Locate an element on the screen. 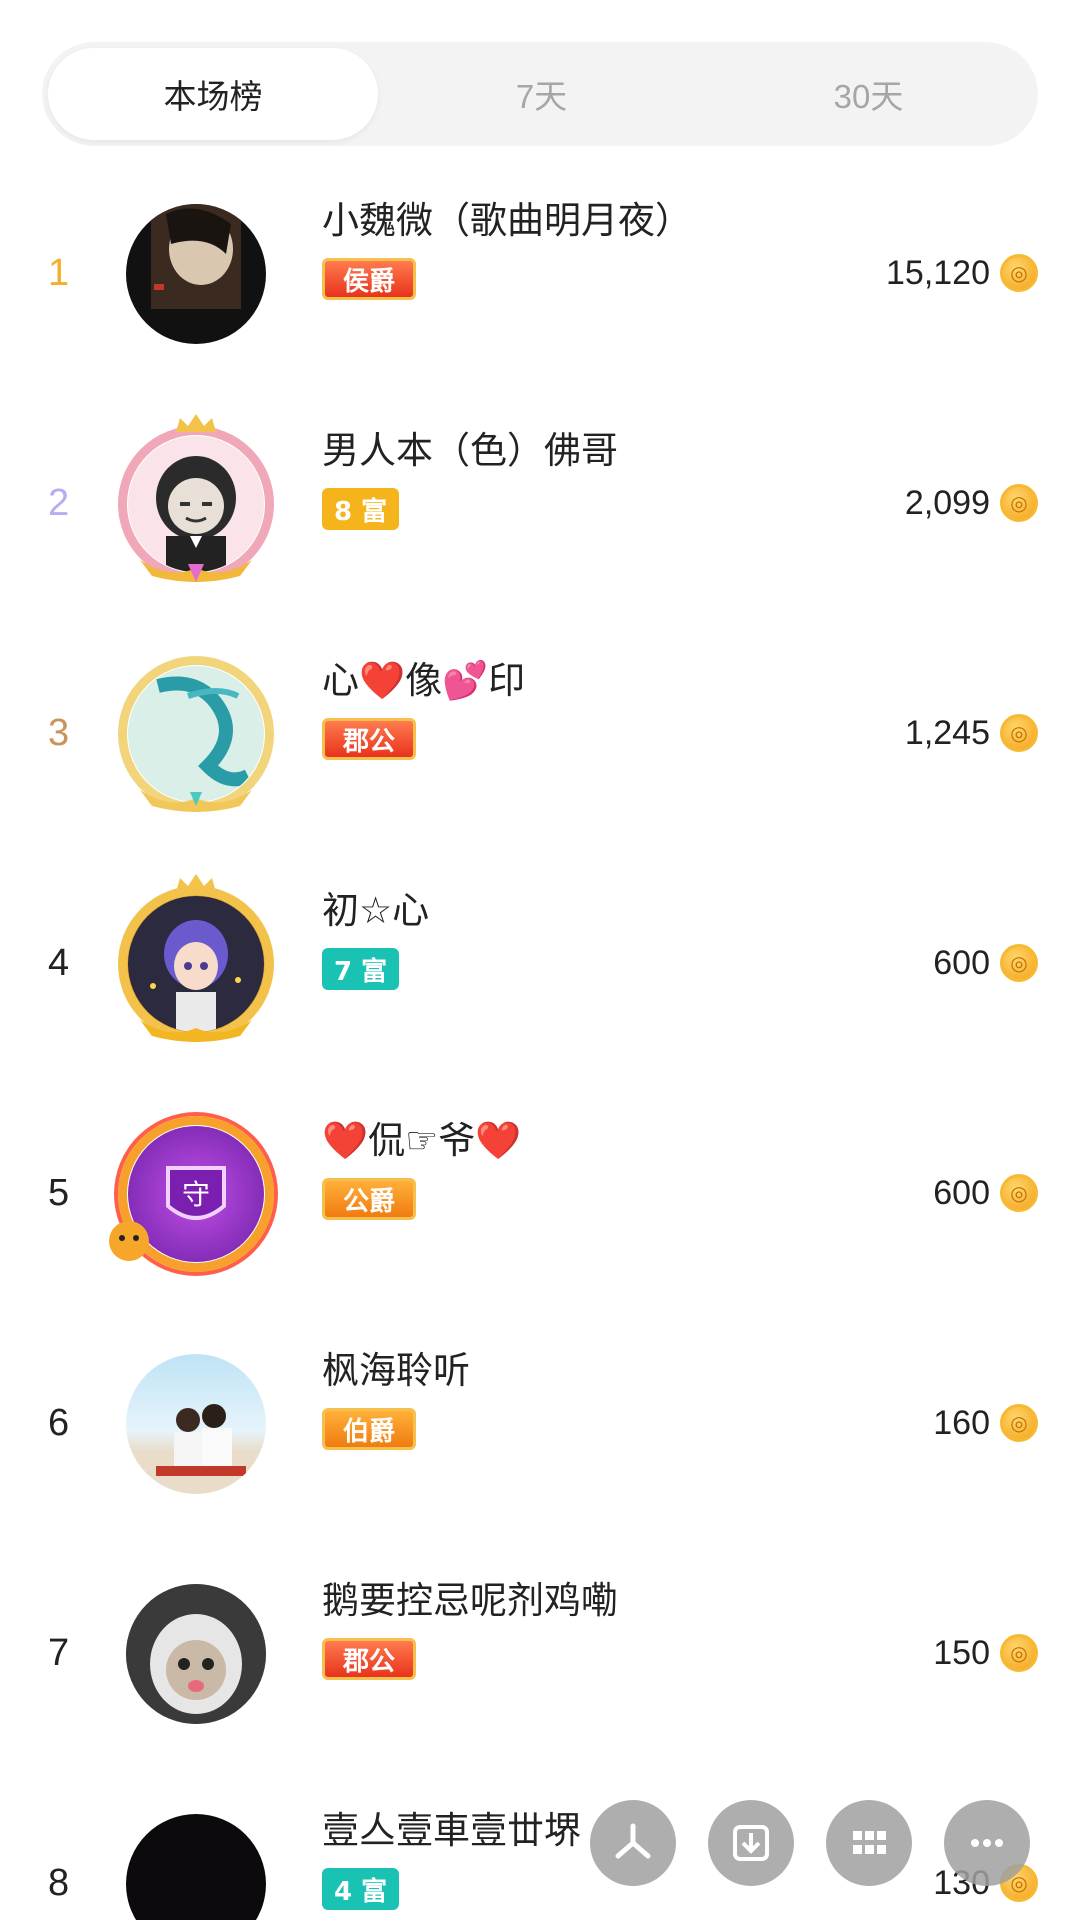 The width and height of the screenshot is (1080, 1920). noble-badge: 侯爵 is located at coordinates (369, 279).